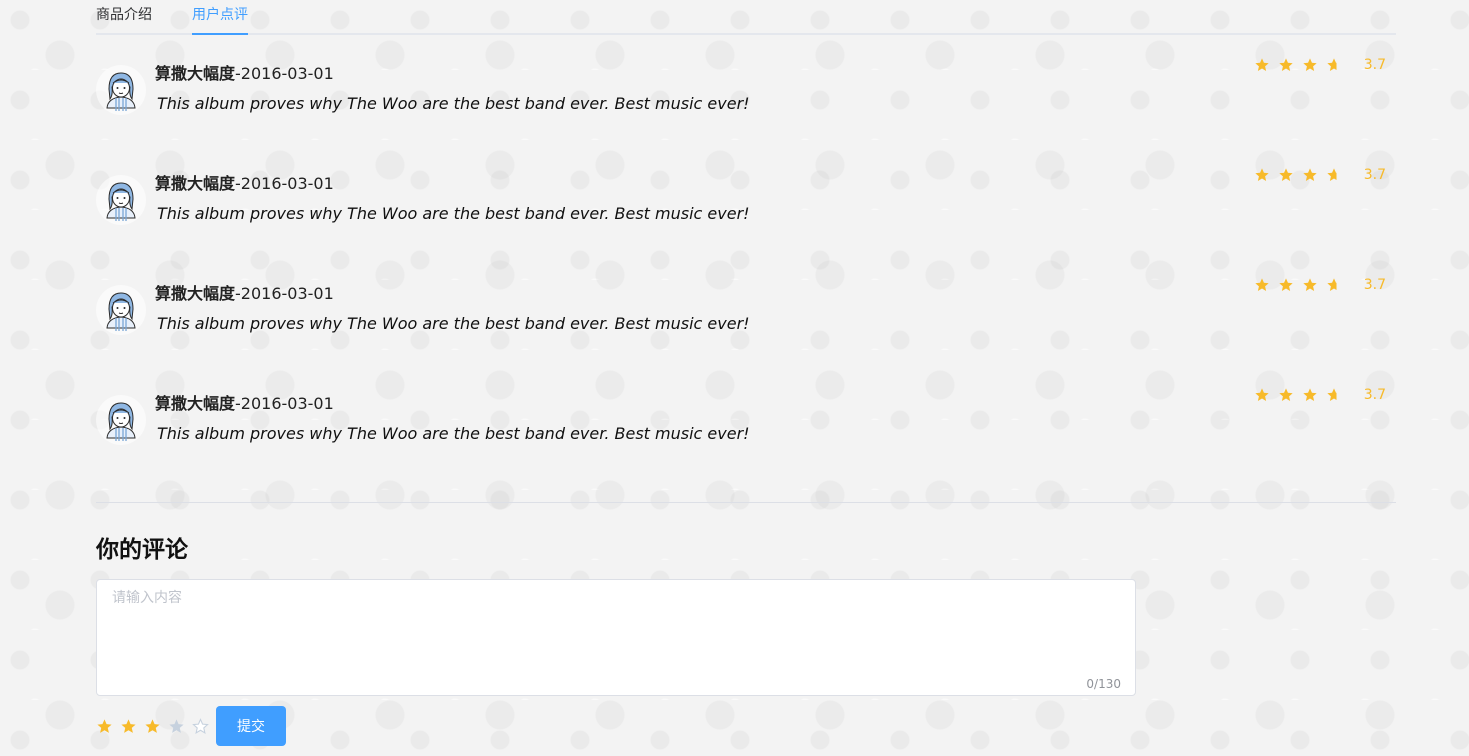 This screenshot has height=756, width=1469. I want to click on section-divider, so click(746, 502).